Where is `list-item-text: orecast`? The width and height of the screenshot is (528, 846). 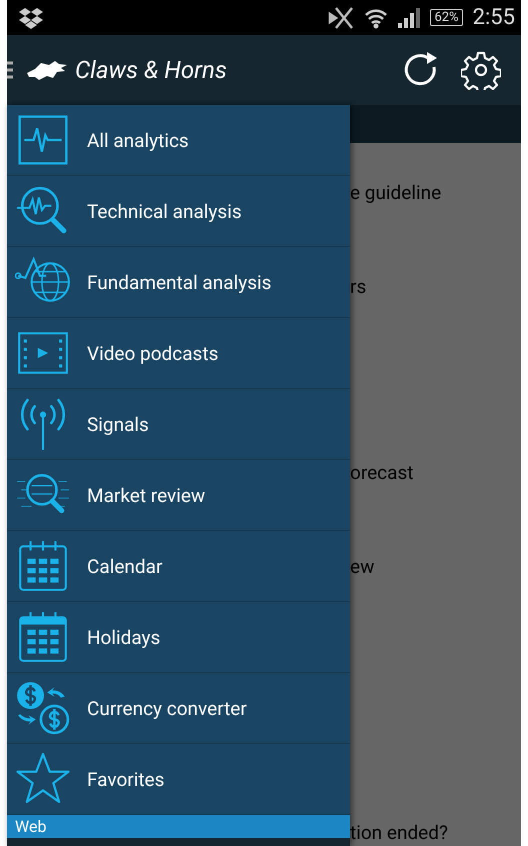 list-item-text: orecast is located at coordinates (382, 472).